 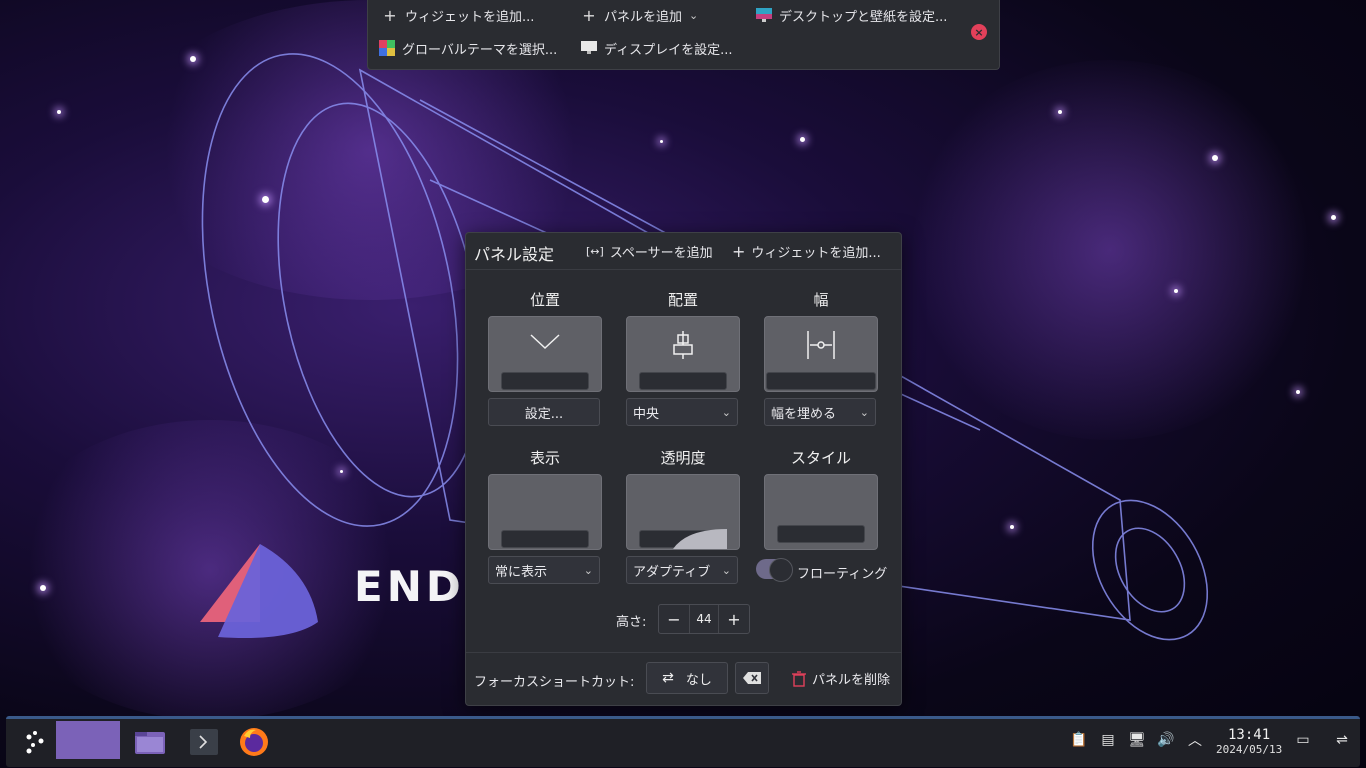 I want to click on chevron-up-icon: ︿, so click(x=1195, y=740).